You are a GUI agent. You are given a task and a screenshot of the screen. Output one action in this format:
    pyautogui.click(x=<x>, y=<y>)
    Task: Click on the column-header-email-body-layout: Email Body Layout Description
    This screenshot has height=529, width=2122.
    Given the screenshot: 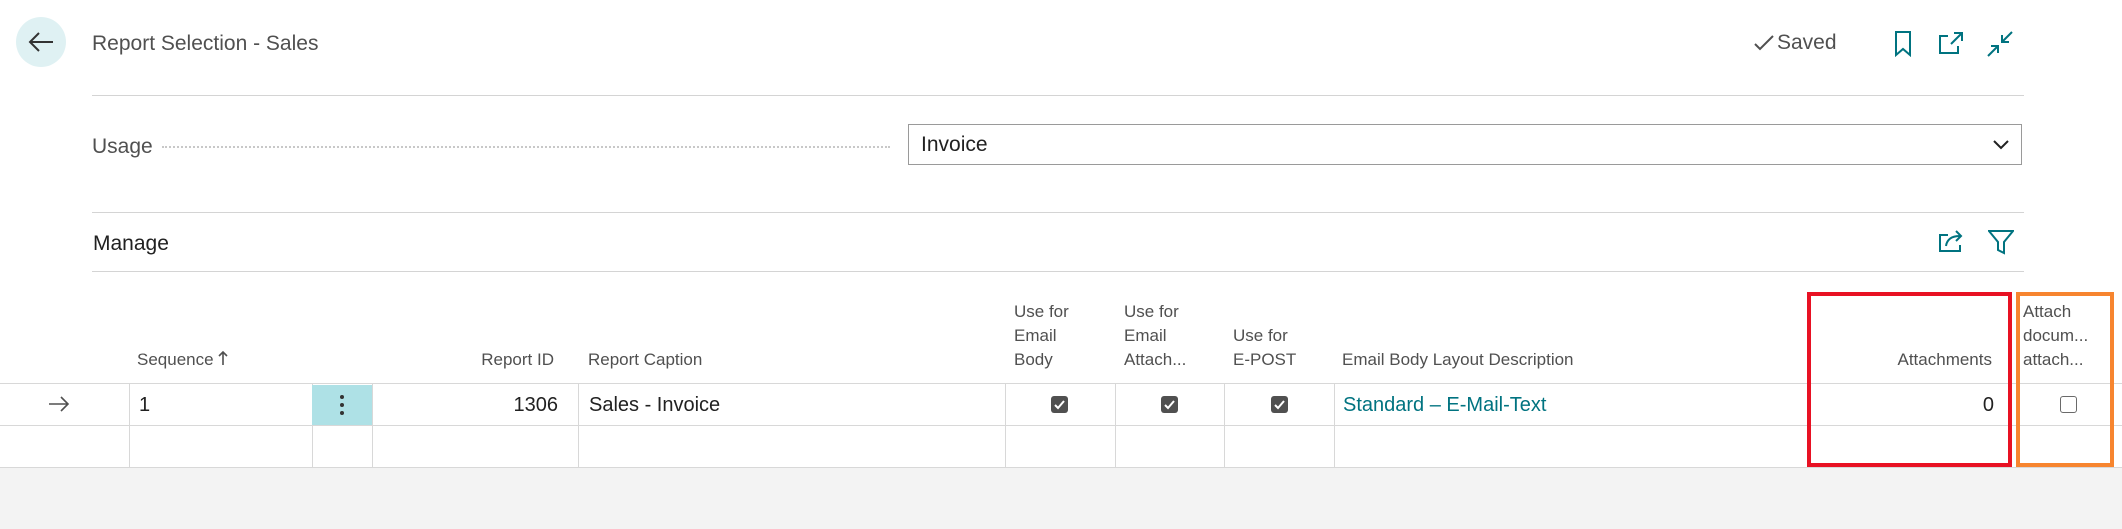 What is the action you would take?
    pyautogui.click(x=1458, y=360)
    